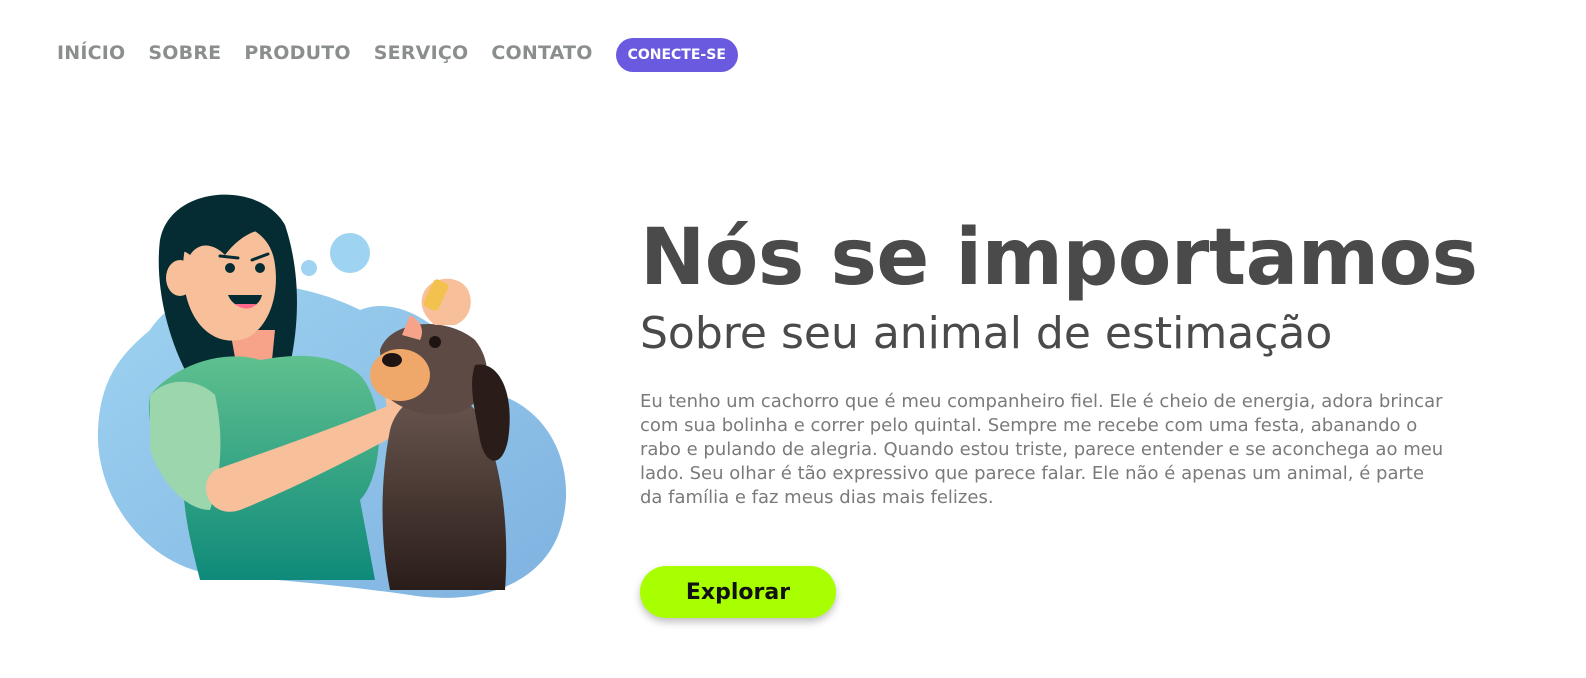  What do you see at coordinates (91, 53) in the screenshot?
I see `nav-item-inicio: INÍCIO` at bounding box center [91, 53].